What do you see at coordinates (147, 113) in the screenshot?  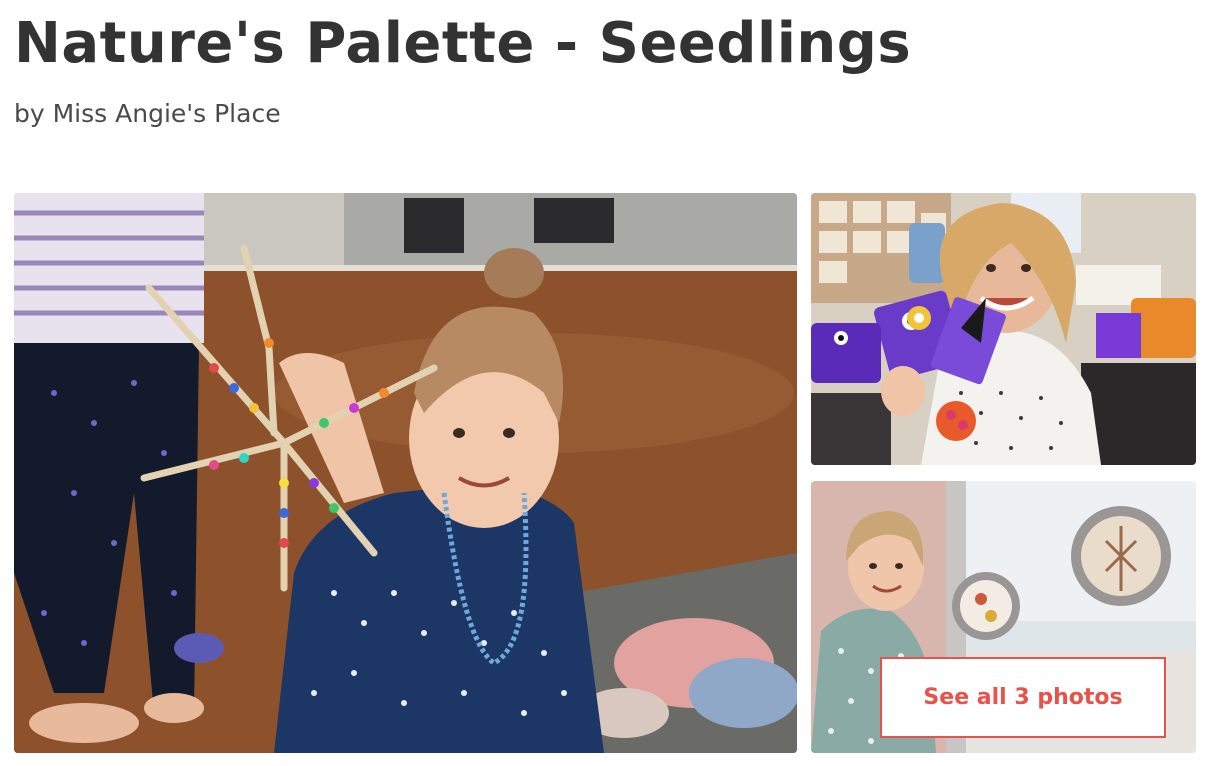 I see `provider-byline: by Miss Angie's Place` at bounding box center [147, 113].